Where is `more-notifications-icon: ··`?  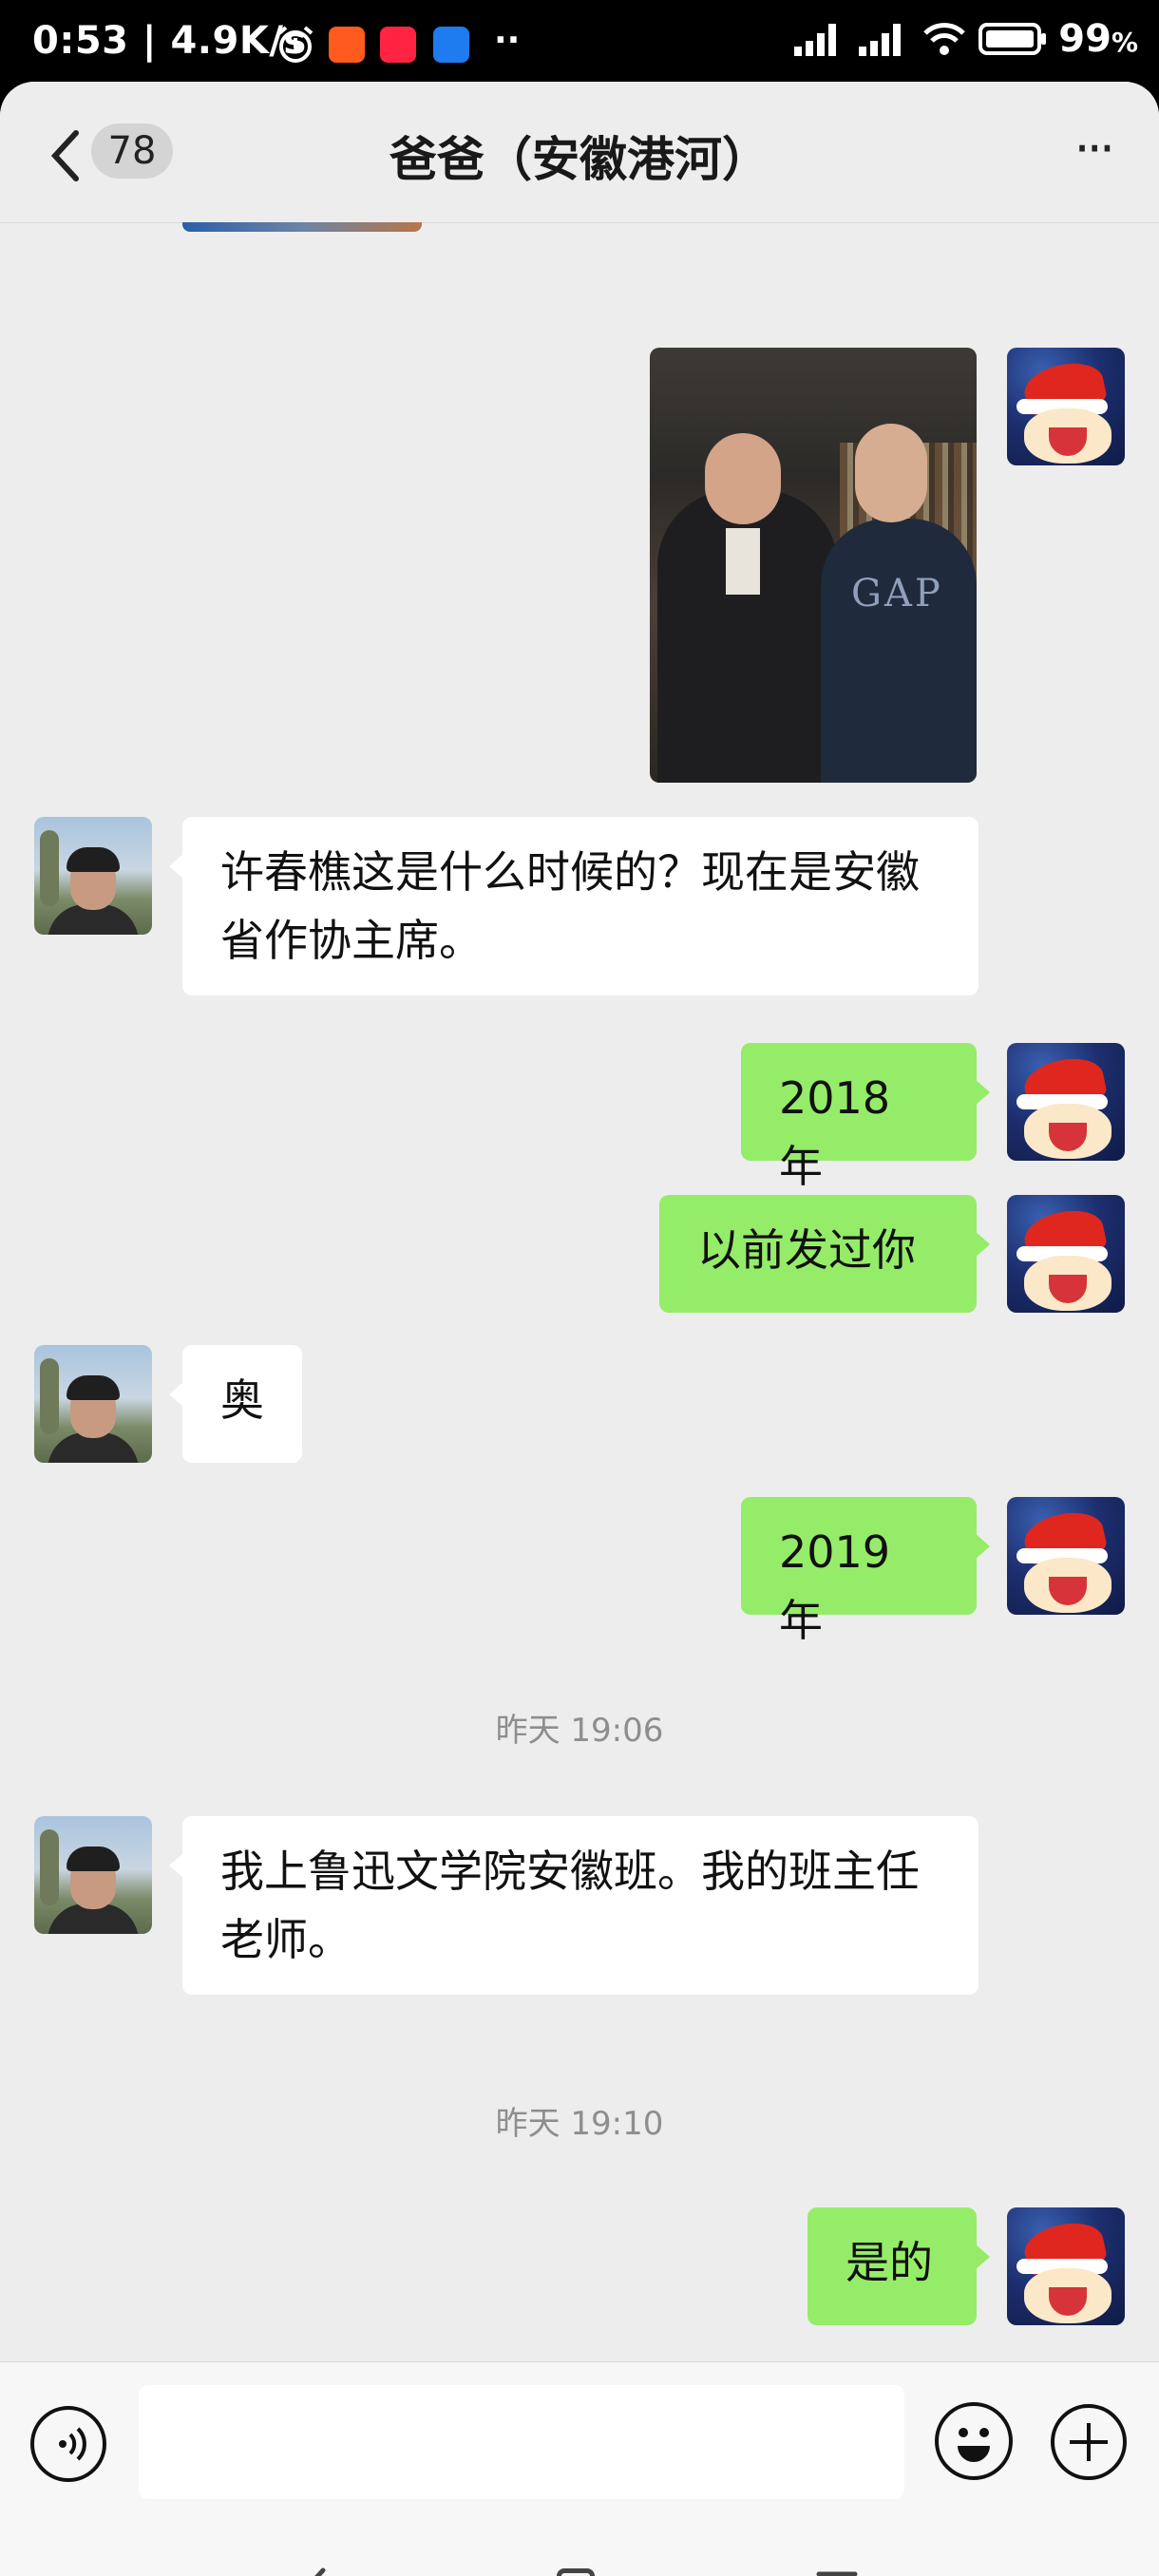 more-notifications-icon: ·· is located at coordinates (507, 40).